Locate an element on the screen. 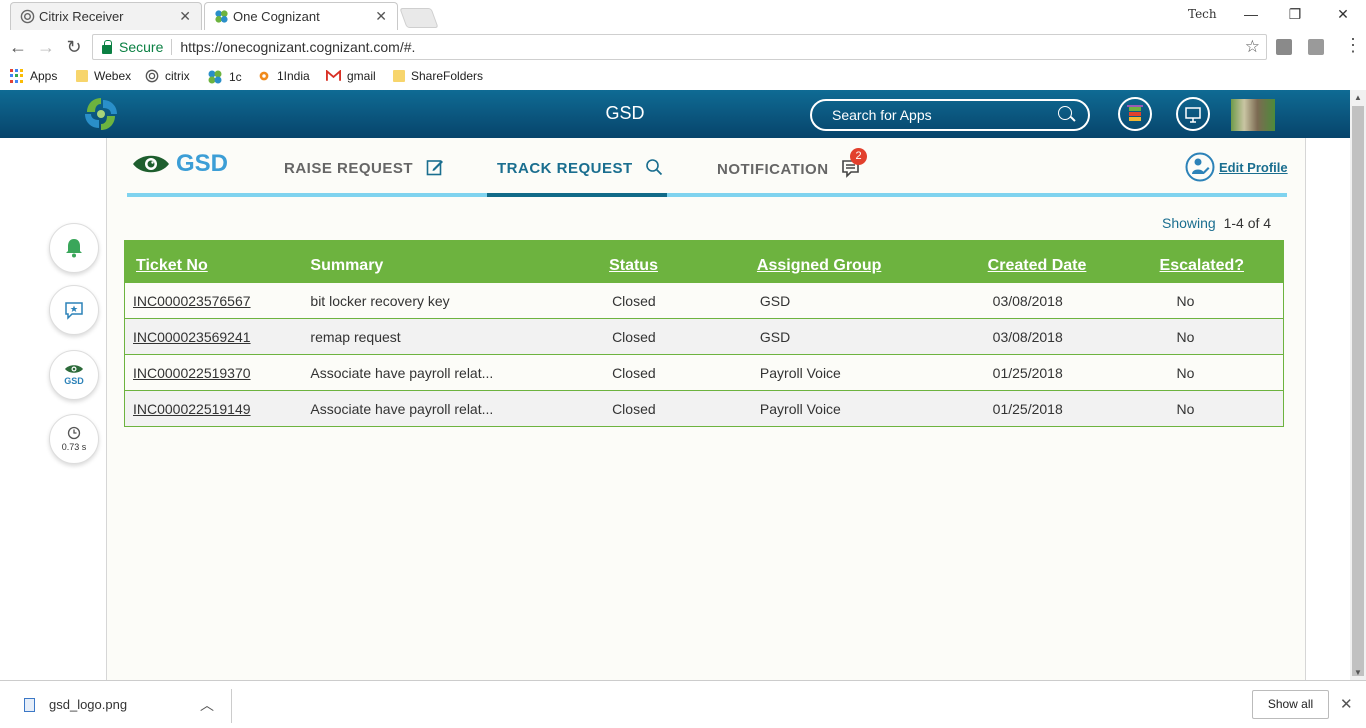 The image size is (1366, 728). bookmark-citrix: citrix is located at coordinates (167, 76).